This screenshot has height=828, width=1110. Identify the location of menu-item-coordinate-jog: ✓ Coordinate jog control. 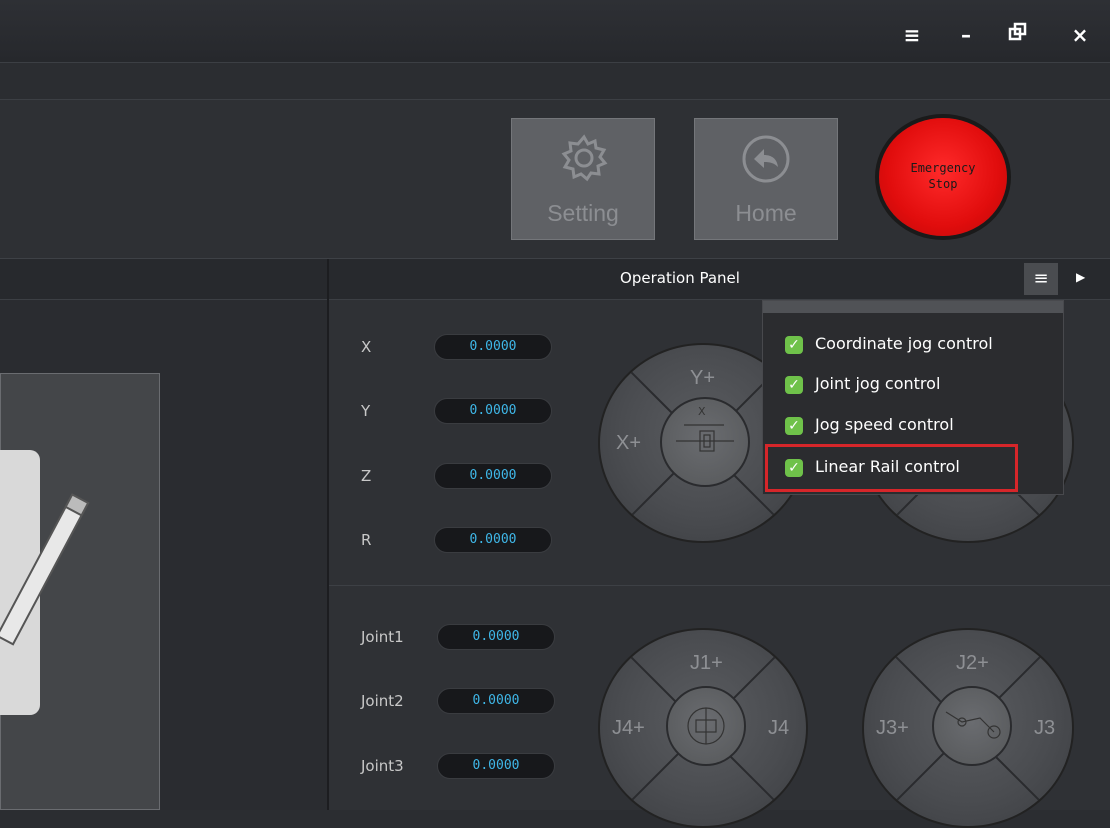
(889, 344).